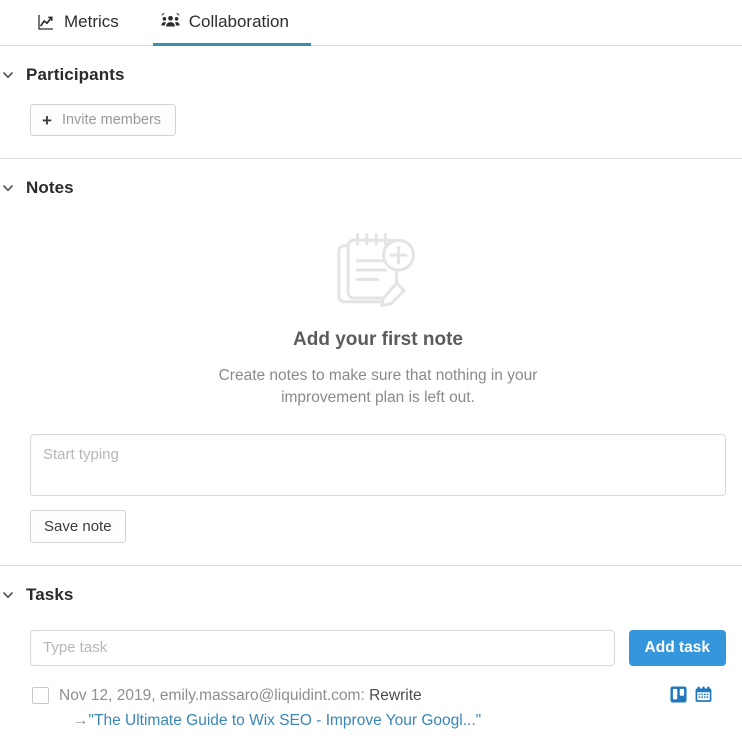  Describe the element at coordinates (678, 694) in the screenshot. I see `trello-board-icon` at that location.